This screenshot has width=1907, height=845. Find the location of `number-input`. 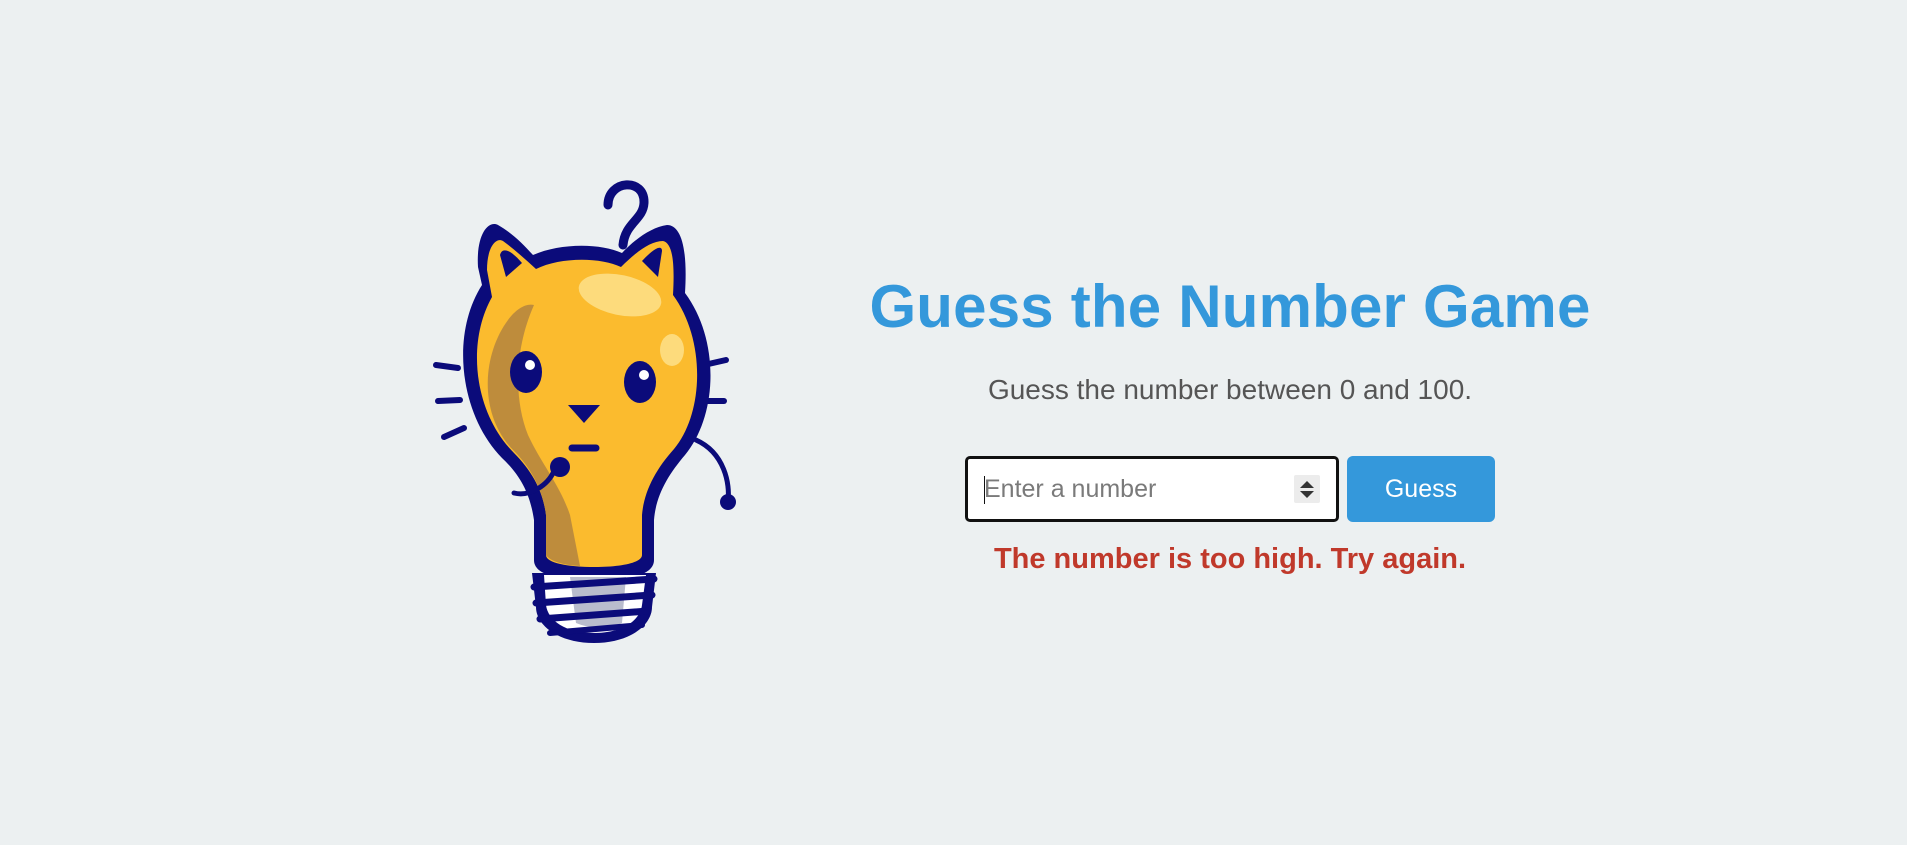

number-input is located at coordinates (1152, 489).